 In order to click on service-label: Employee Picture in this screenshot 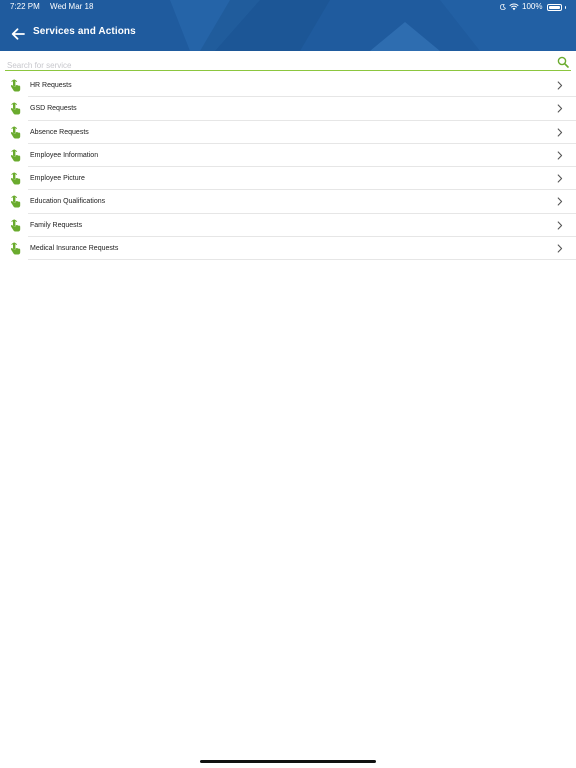, I will do `click(57, 179)`.